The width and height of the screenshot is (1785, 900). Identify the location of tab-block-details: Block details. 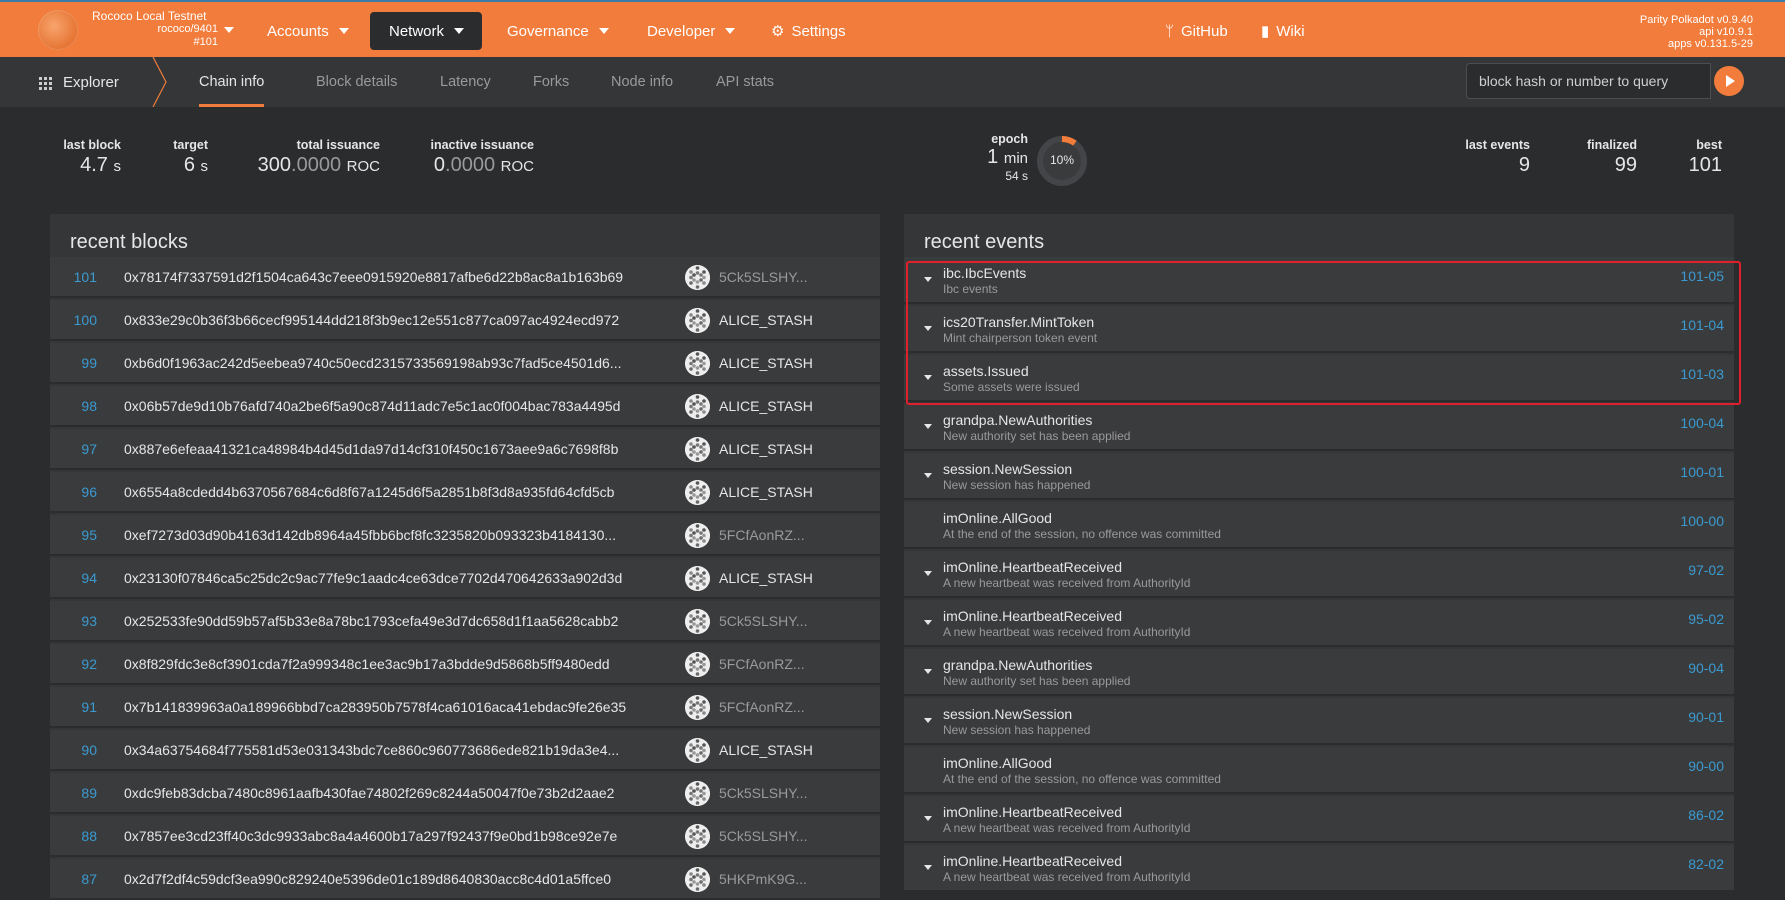
(356, 82).